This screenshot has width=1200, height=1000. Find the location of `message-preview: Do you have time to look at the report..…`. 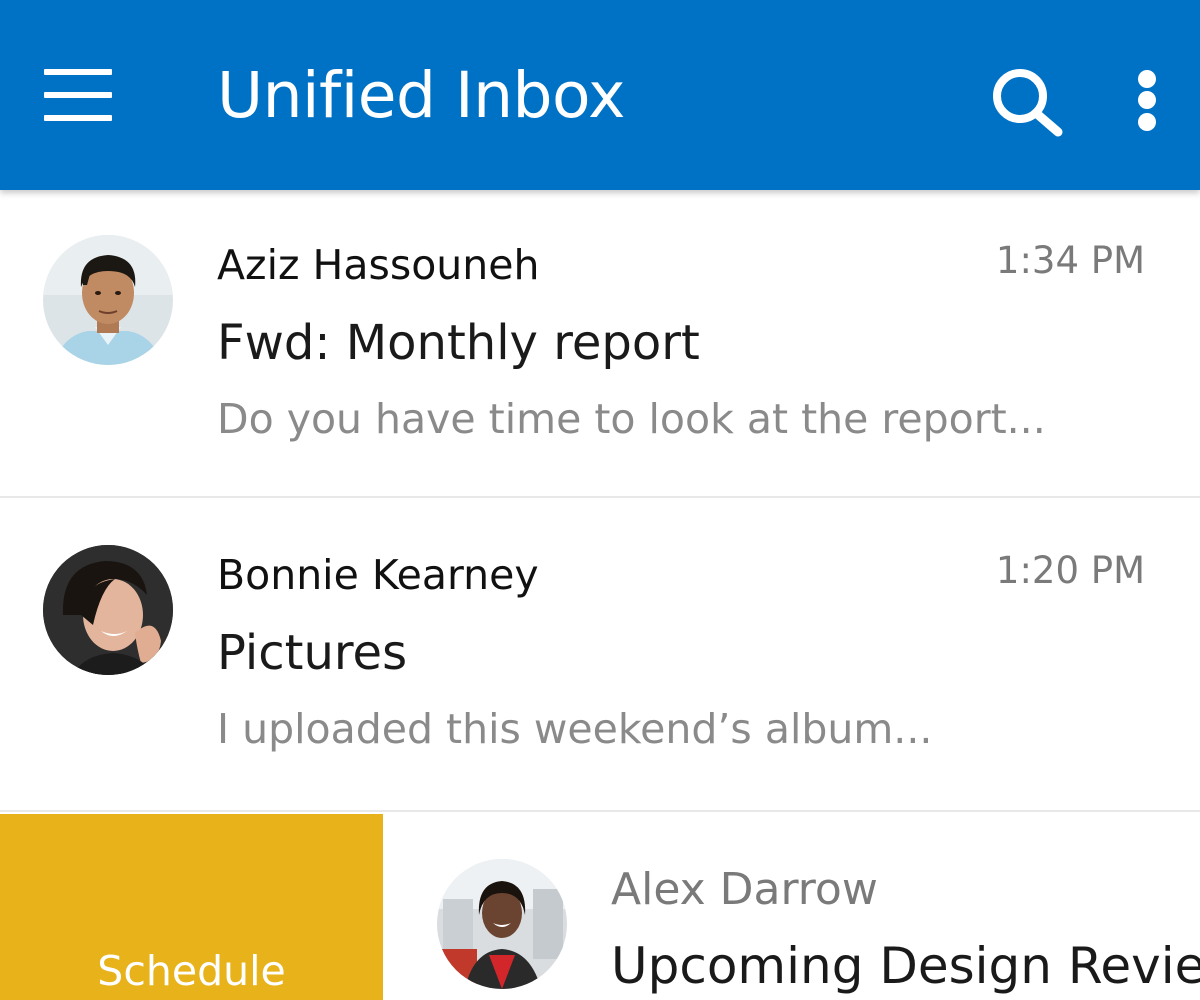

message-preview: Do you have time to look at the report..… is located at coordinates (631, 419).